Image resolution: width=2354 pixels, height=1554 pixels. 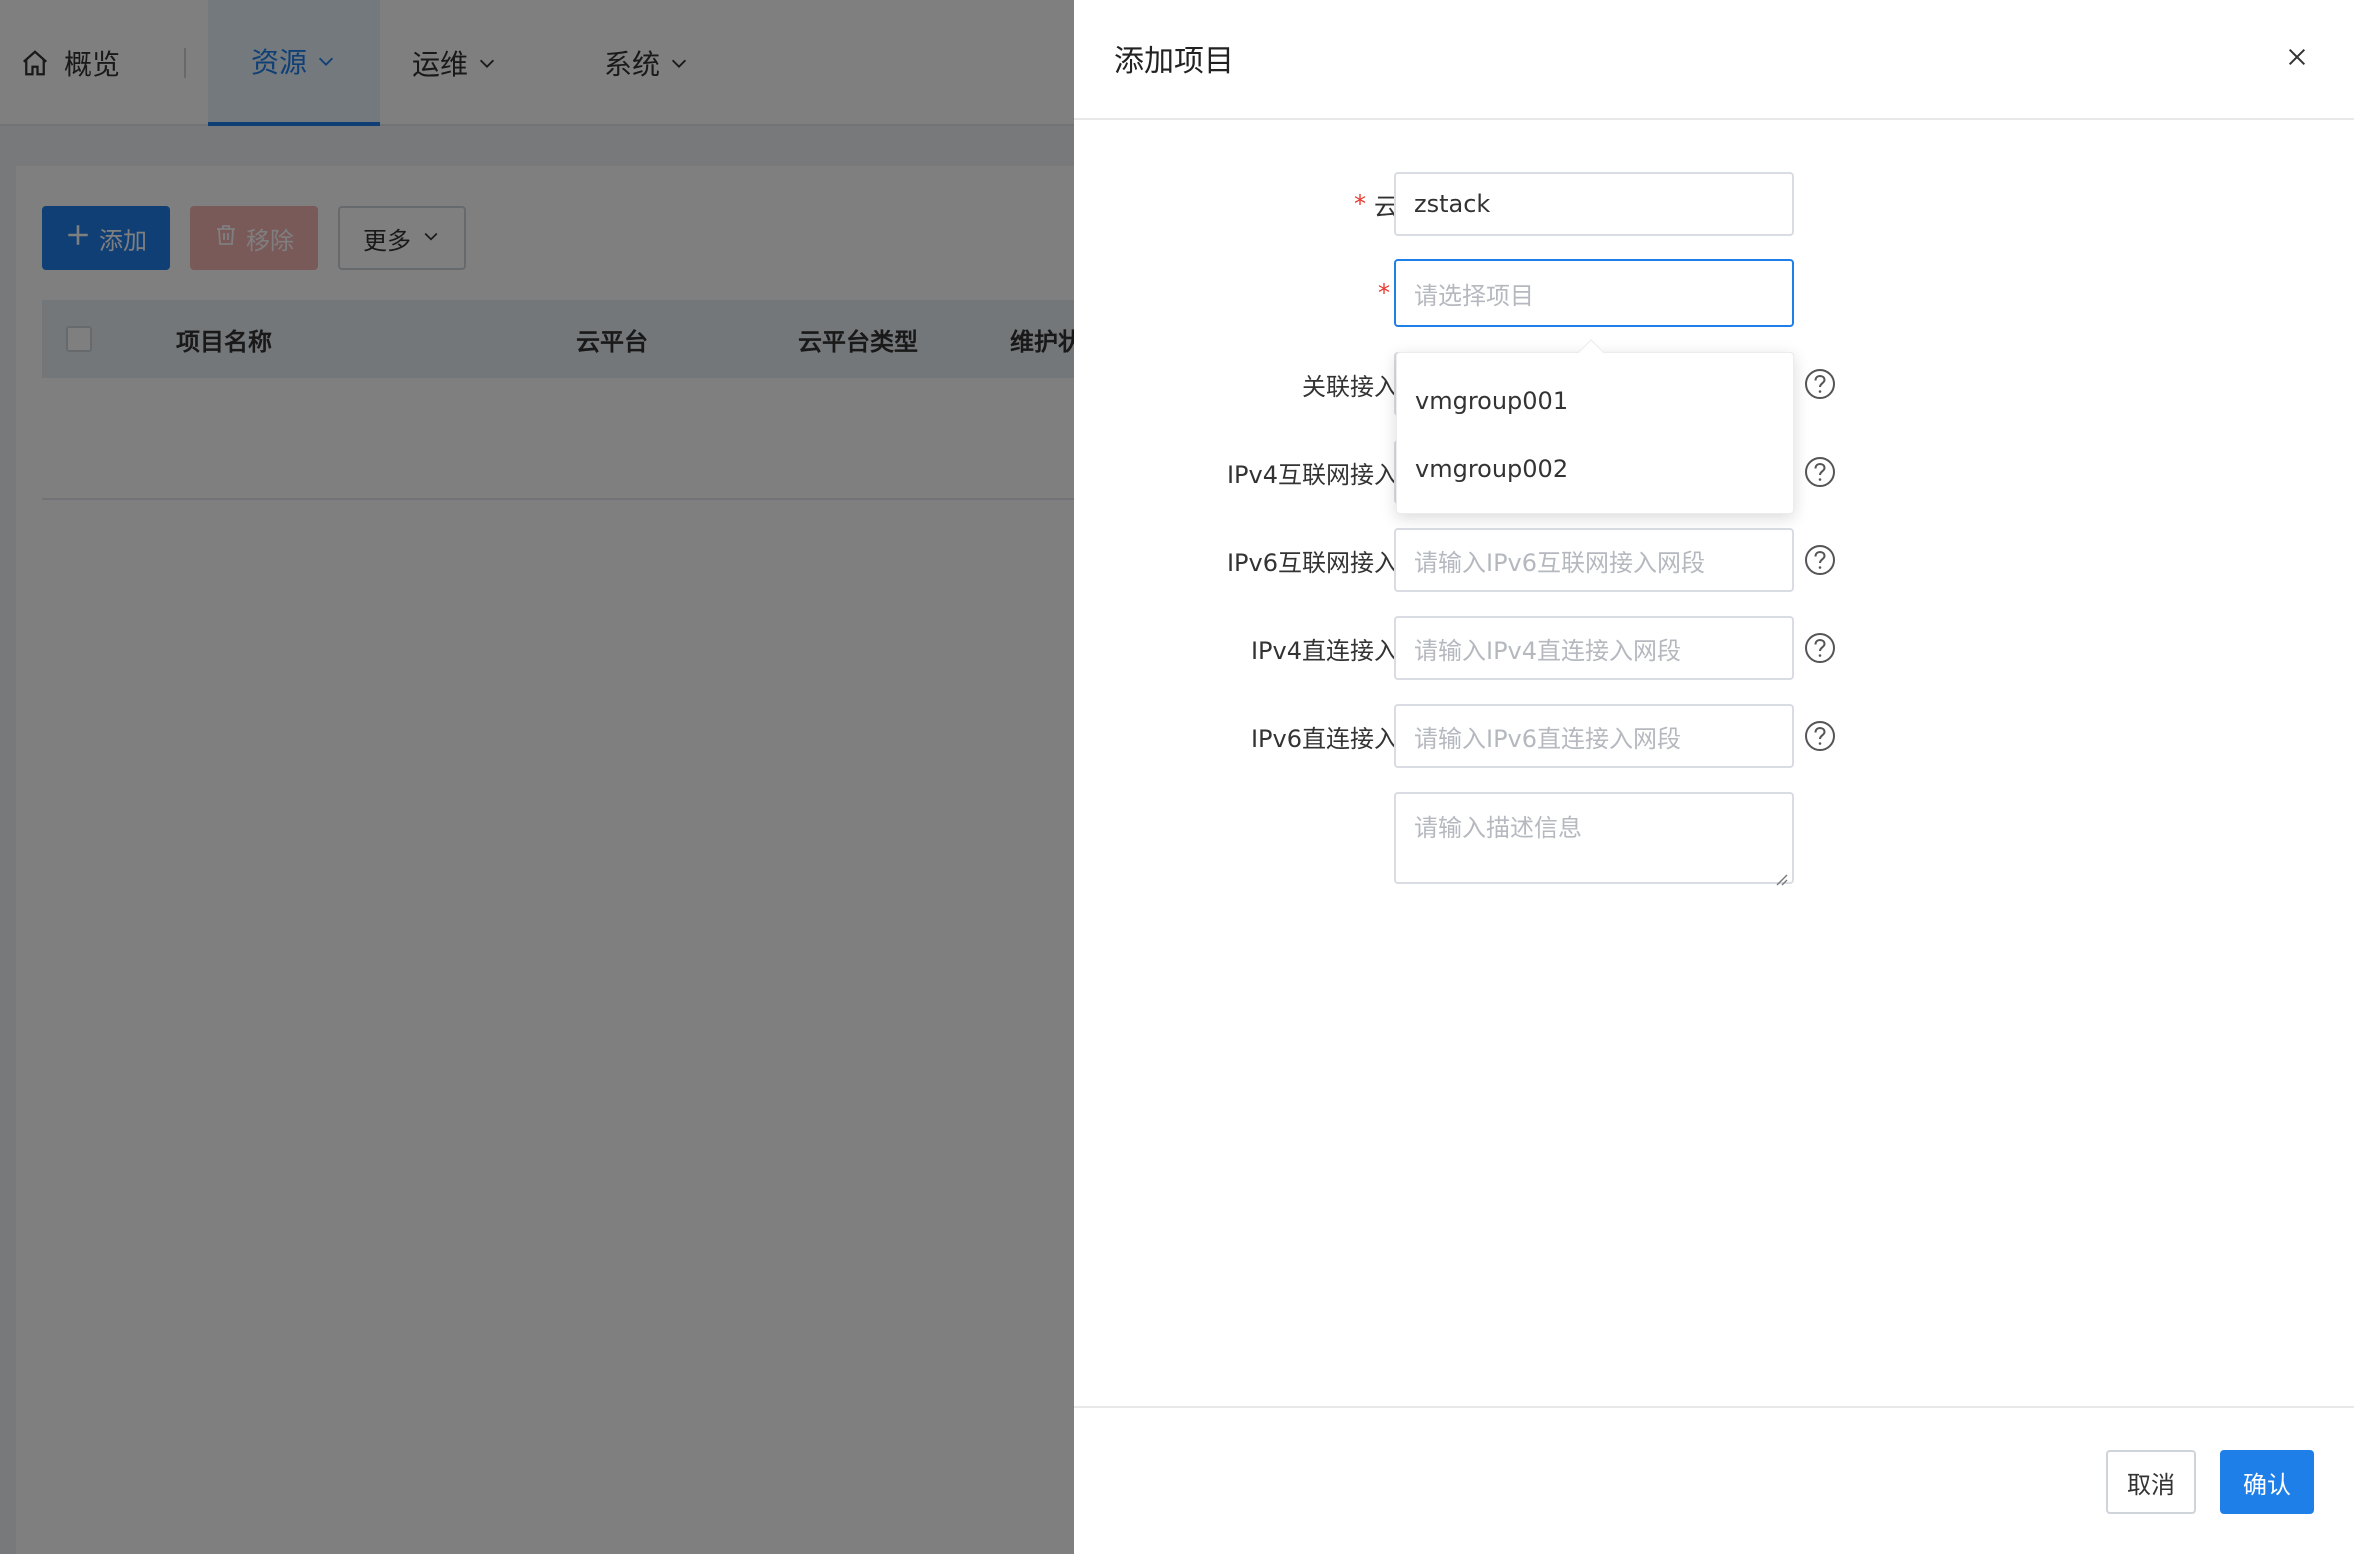 What do you see at coordinates (1498, 828) in the screenshot?
I see `description-placeholder: 请输入描述信息` at bounding box center [1498, 828].